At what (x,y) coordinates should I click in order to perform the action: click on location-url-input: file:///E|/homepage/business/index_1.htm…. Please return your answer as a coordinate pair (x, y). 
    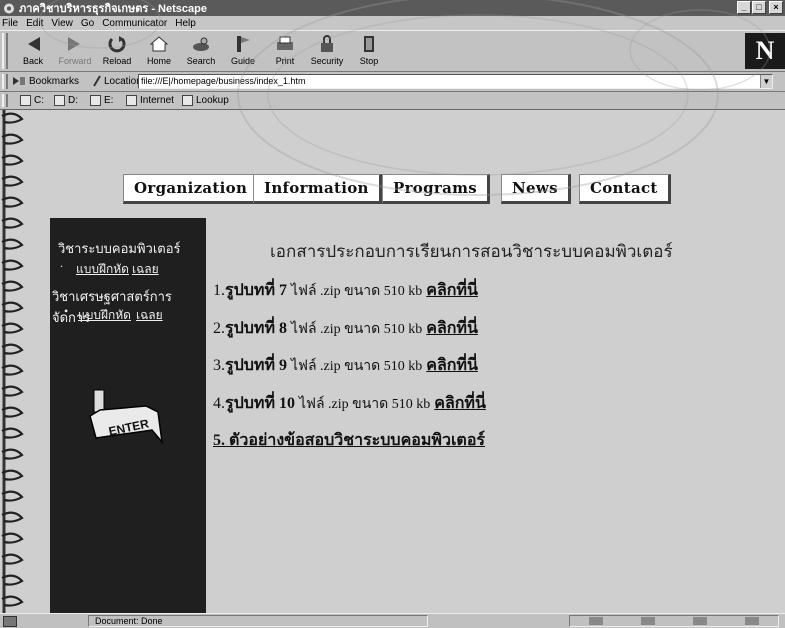
    Looking at the image, I should click on (455, 81).